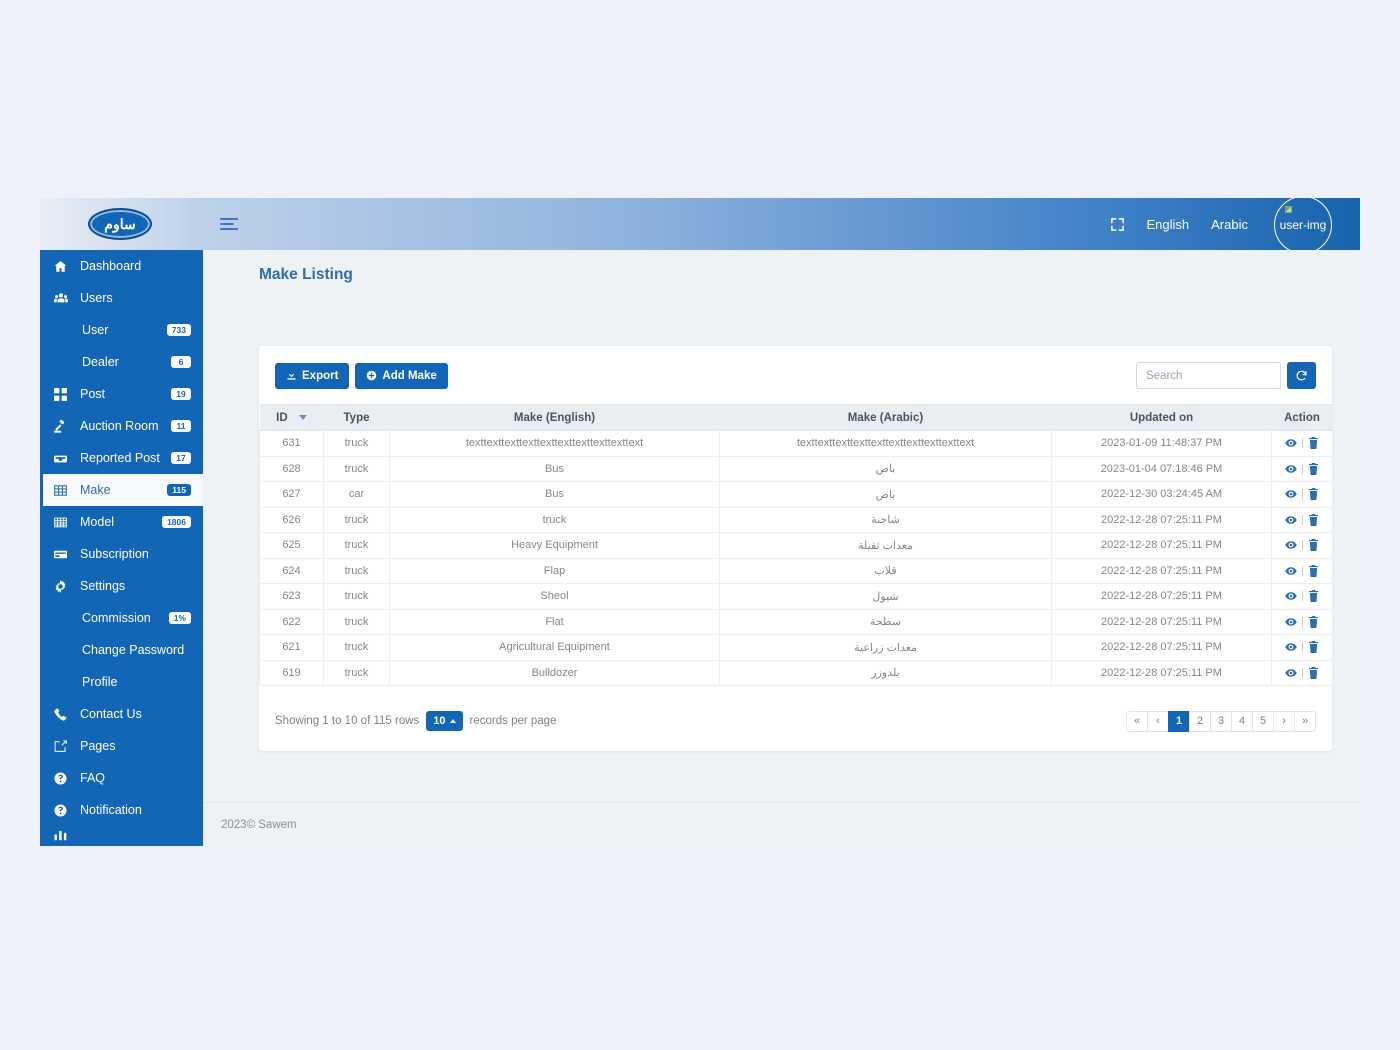  Describe the element at coordinates (1200, 721) in the screenshot. I see `page-2: 2` at that location.